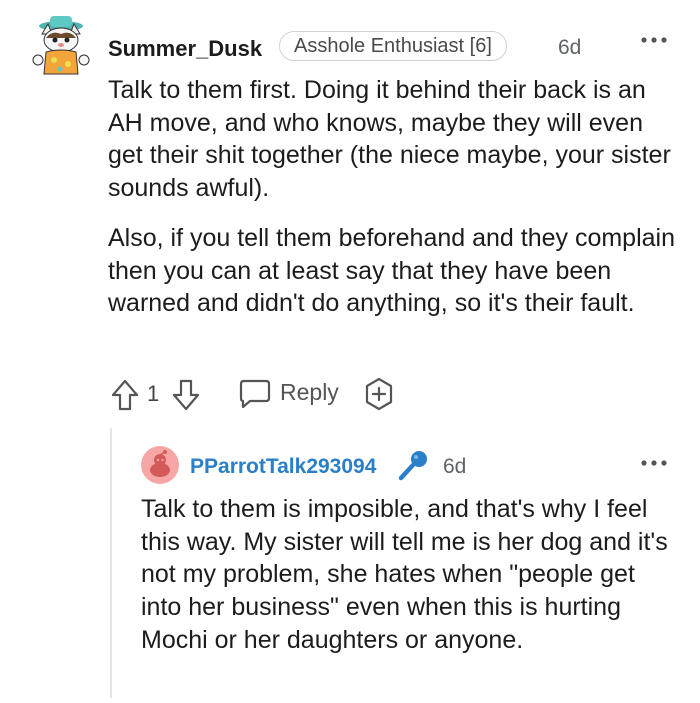 The height and width of the screenshot is (703, 700). What do you see at coordinates (111, 563) in the screenshot?
I see `thread-line` at bounding box center [111, 563].